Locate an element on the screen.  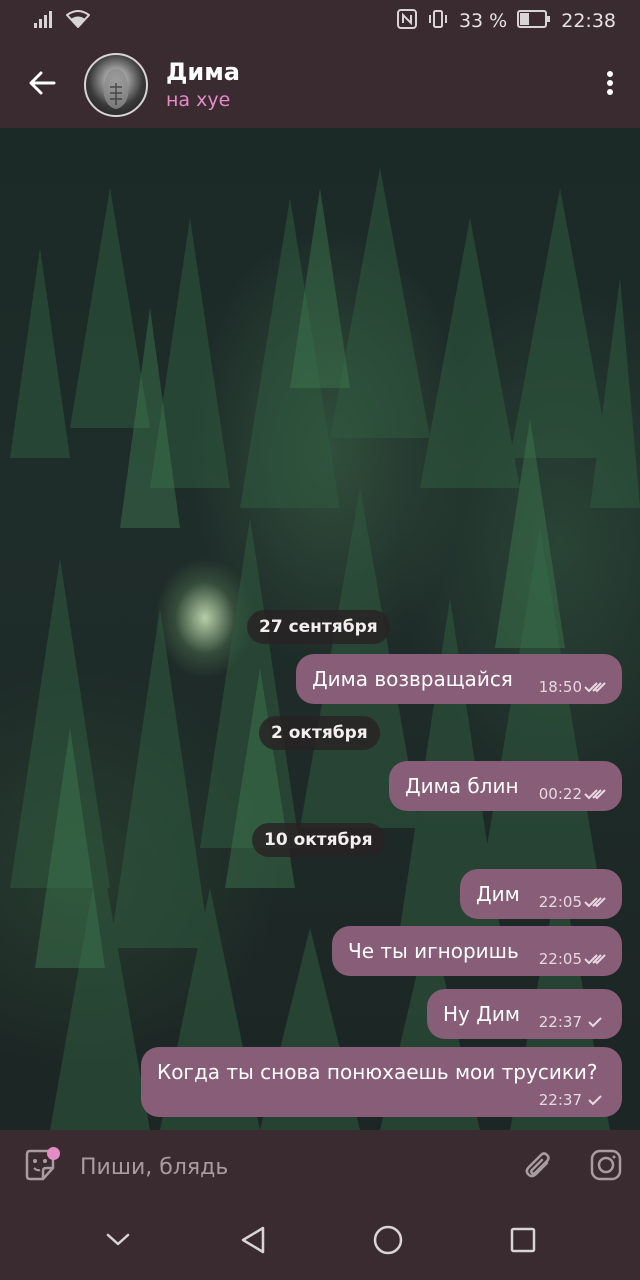
notification-dot is located at coordinates (53, 1153).